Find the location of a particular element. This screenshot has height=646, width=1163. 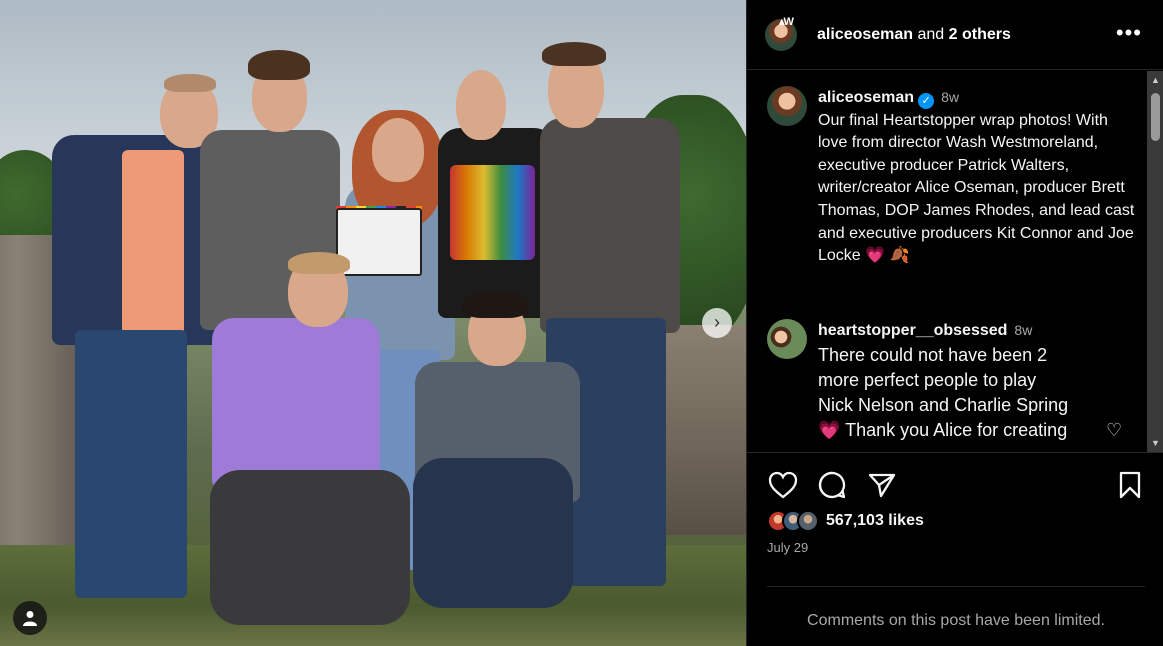

comment-line: more perfect people to play is located at coordinates (927, 379).